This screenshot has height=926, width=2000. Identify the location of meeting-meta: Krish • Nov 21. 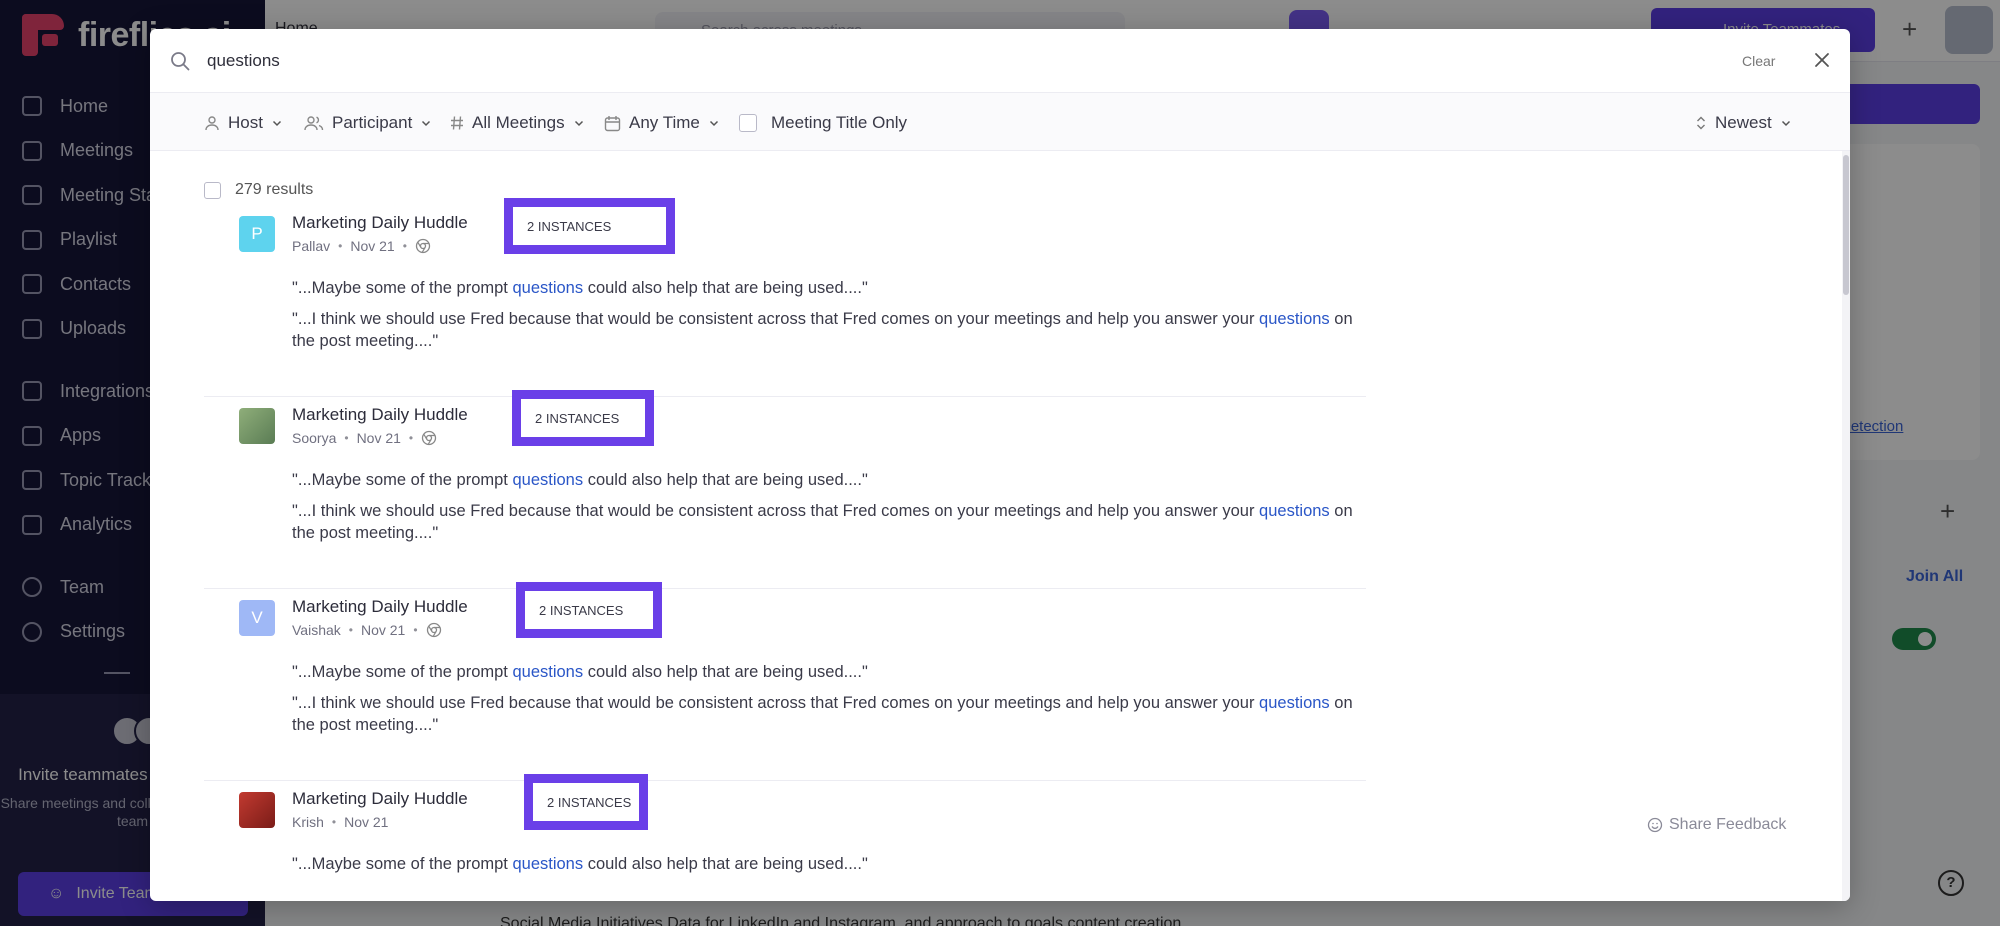
(340, 822).